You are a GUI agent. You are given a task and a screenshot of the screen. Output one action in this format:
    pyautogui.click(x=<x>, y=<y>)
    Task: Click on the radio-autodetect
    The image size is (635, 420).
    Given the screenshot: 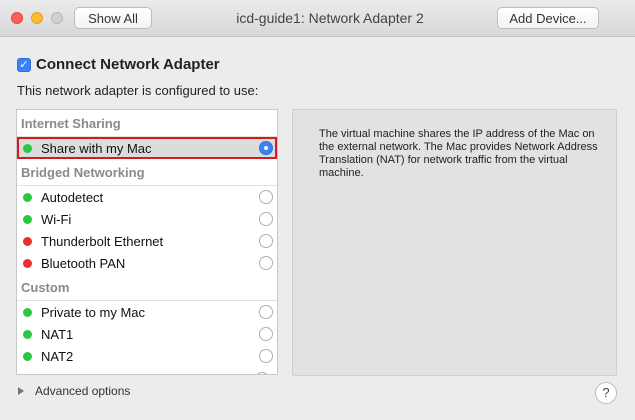 What is the action you would take?
    pyautogui.click(x=266, y=197)
    